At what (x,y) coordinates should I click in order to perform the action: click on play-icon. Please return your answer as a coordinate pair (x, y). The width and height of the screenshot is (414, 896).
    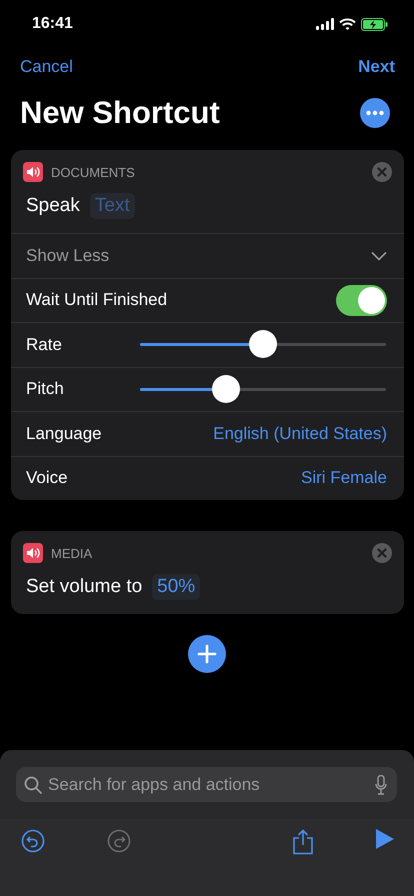
    Looking at the image, I should click on (385, 839).